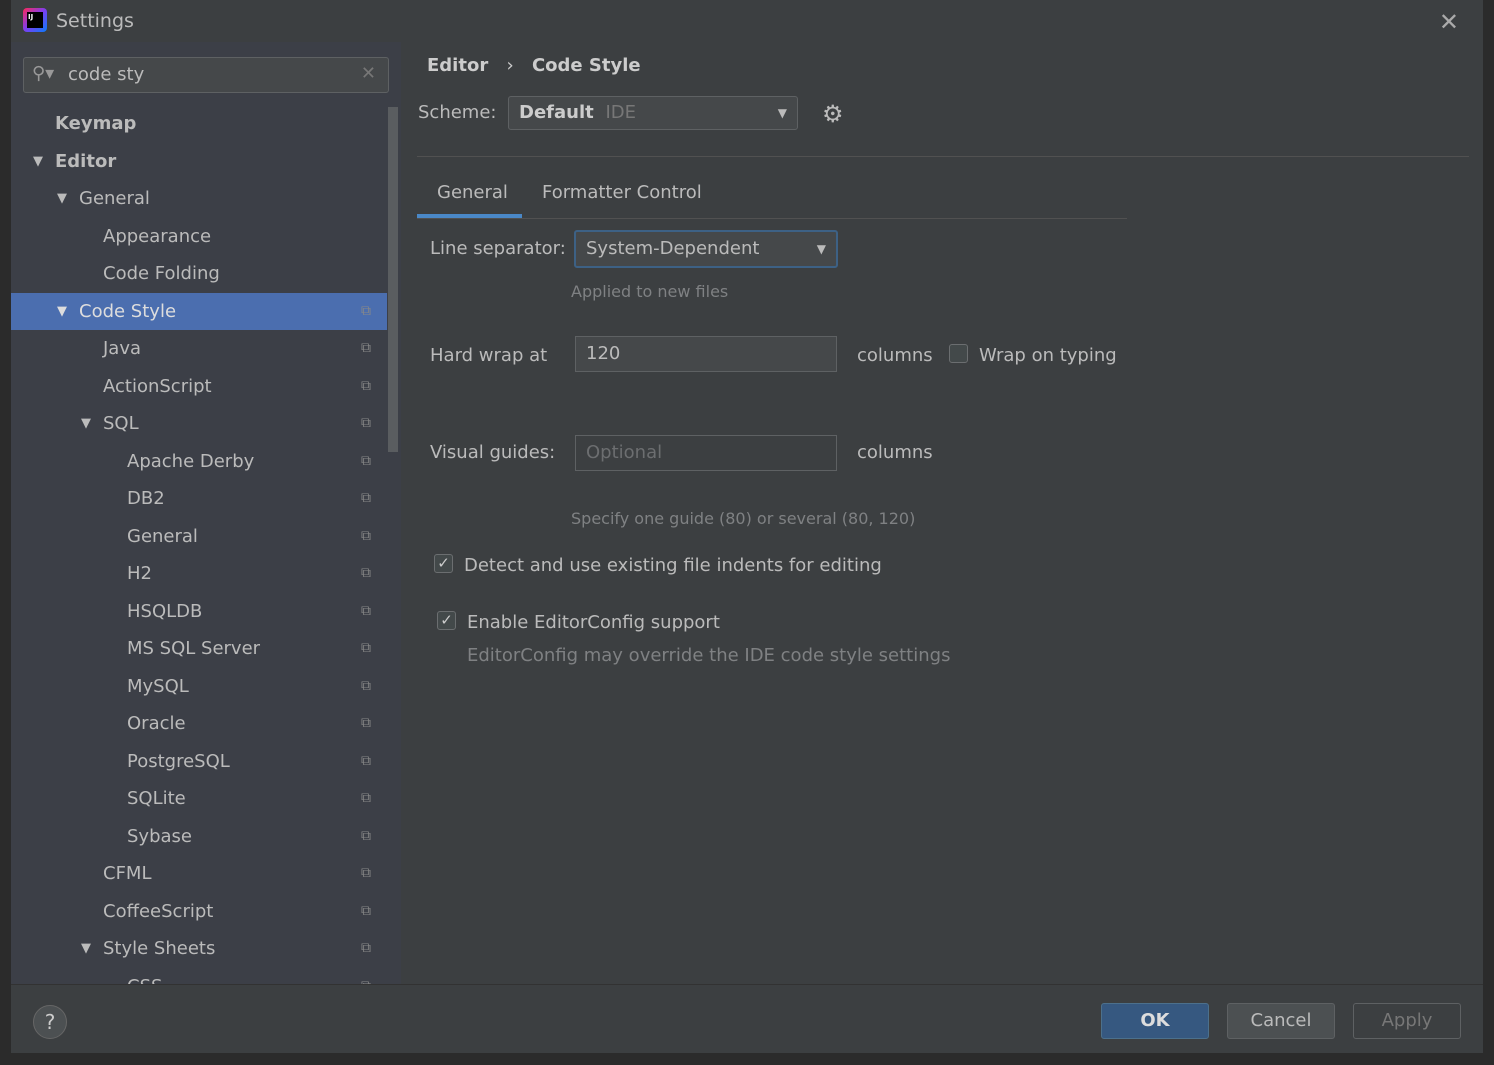  What do you see at coordinates (146, 498) in the screenshot?
I see `tree-item-label: DB2` at bounding box center [146, 498].